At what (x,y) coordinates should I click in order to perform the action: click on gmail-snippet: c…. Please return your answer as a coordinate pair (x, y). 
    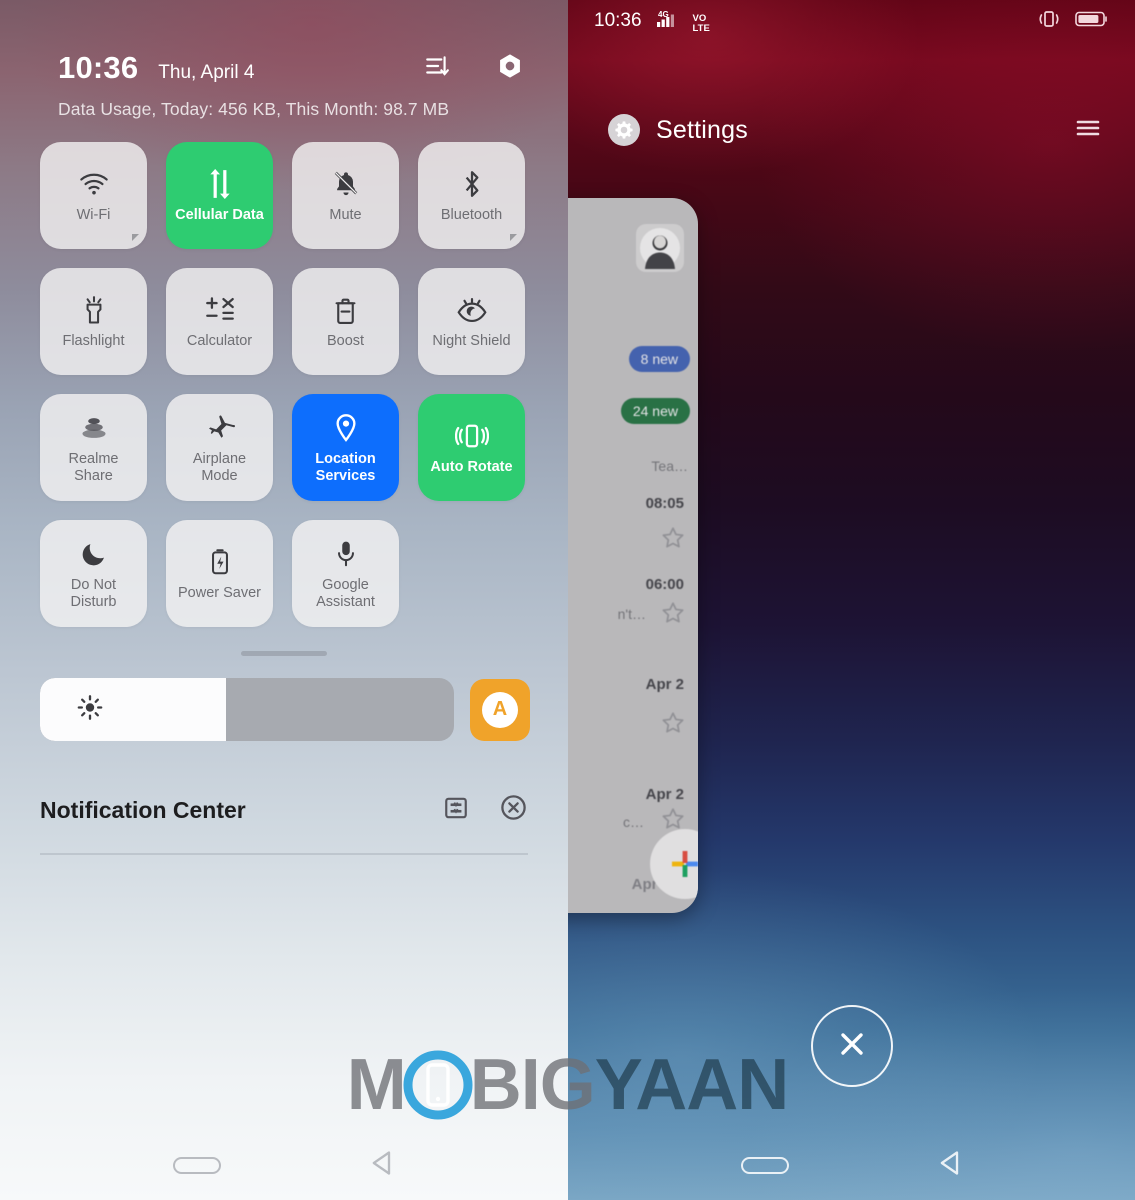
    Looking at the image, I should click on (633, 822).